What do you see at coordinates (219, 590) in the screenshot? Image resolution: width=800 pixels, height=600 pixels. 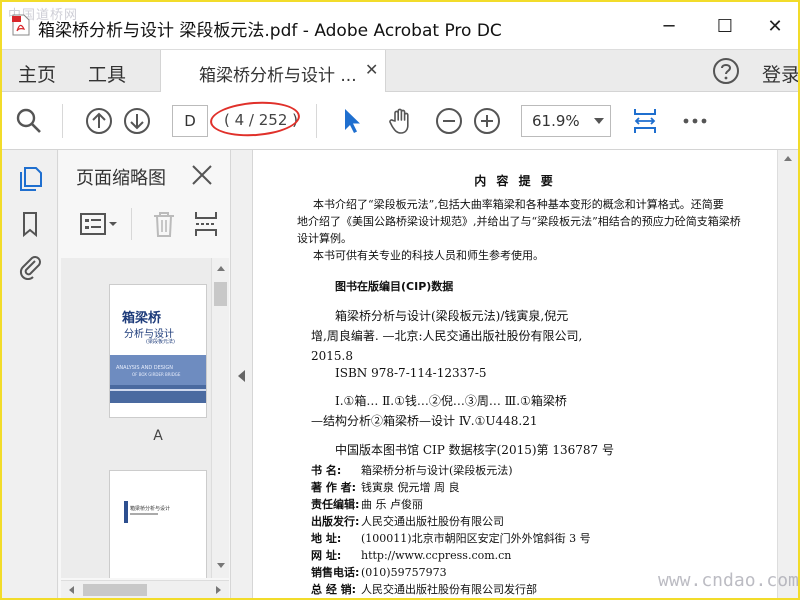 I see `scroll-right-icon` at bounding box center [219, 590].